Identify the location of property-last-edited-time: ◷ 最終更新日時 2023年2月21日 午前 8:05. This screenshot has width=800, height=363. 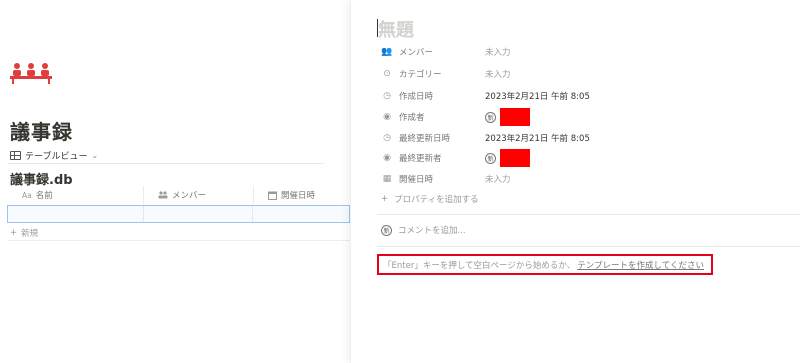
(590, 138).